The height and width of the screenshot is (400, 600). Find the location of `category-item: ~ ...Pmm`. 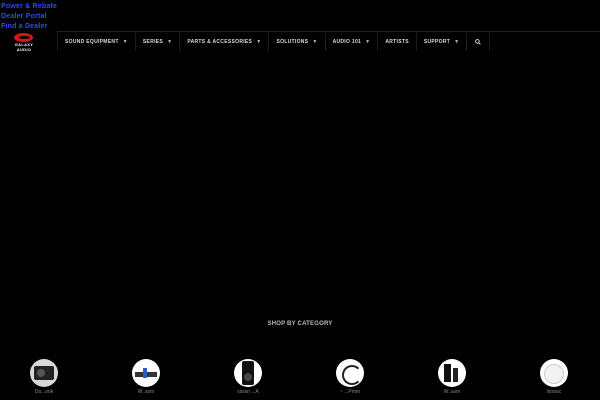

category-item: ~ ...Pmm is located at coordinates (350, 377).